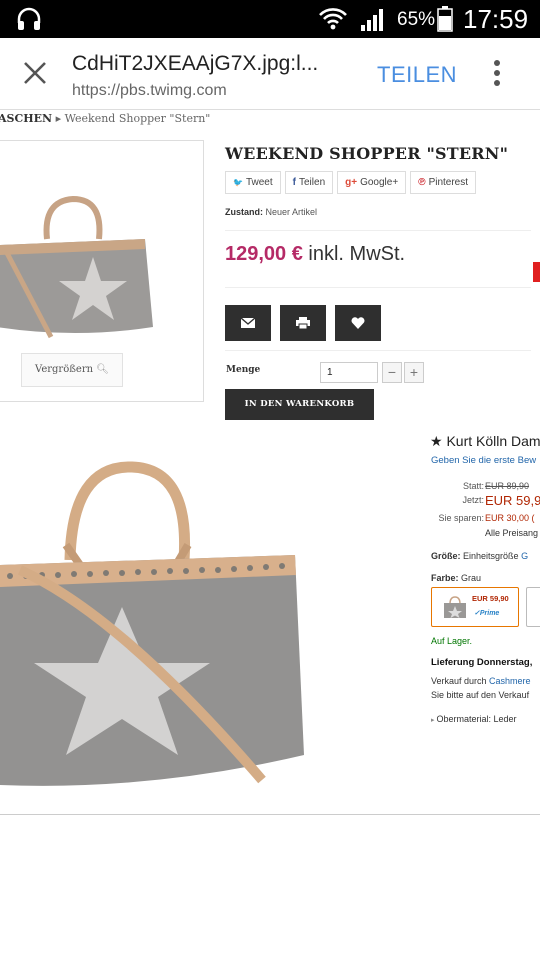 Image resolution: width=540 pixels, height=960 pixels. Describe the element at coordinates (491, 556) in the screenshot. I see `size-value: Einheitsgröße` at that location.